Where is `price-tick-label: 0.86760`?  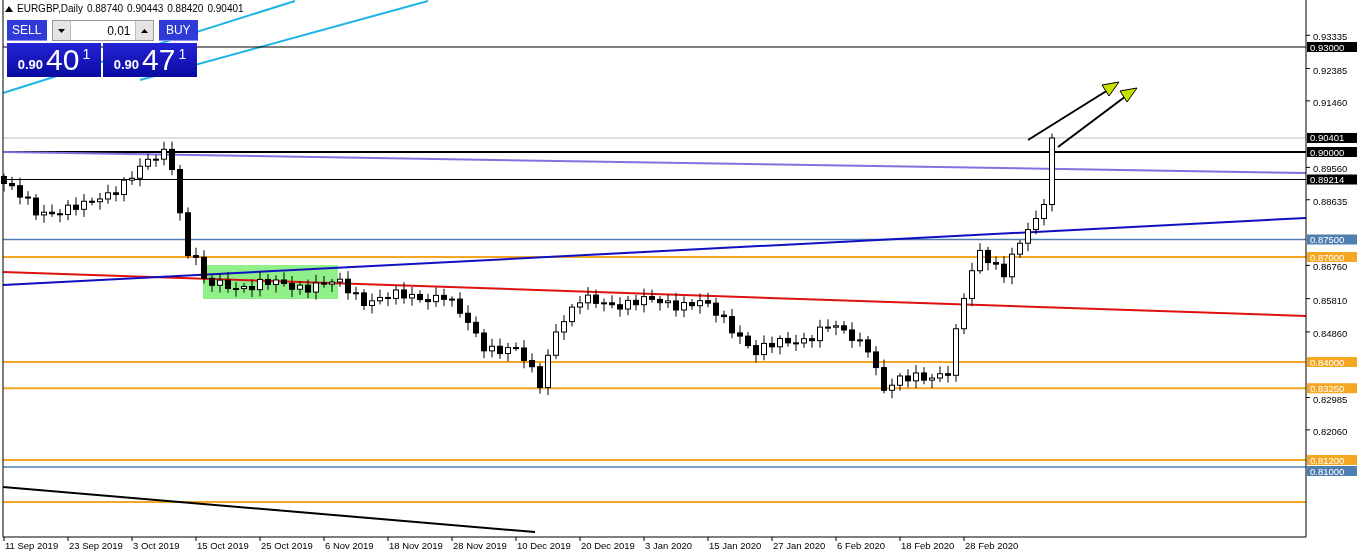 price-tick-label: 0.86760 is located at coordinates (1330, 267).